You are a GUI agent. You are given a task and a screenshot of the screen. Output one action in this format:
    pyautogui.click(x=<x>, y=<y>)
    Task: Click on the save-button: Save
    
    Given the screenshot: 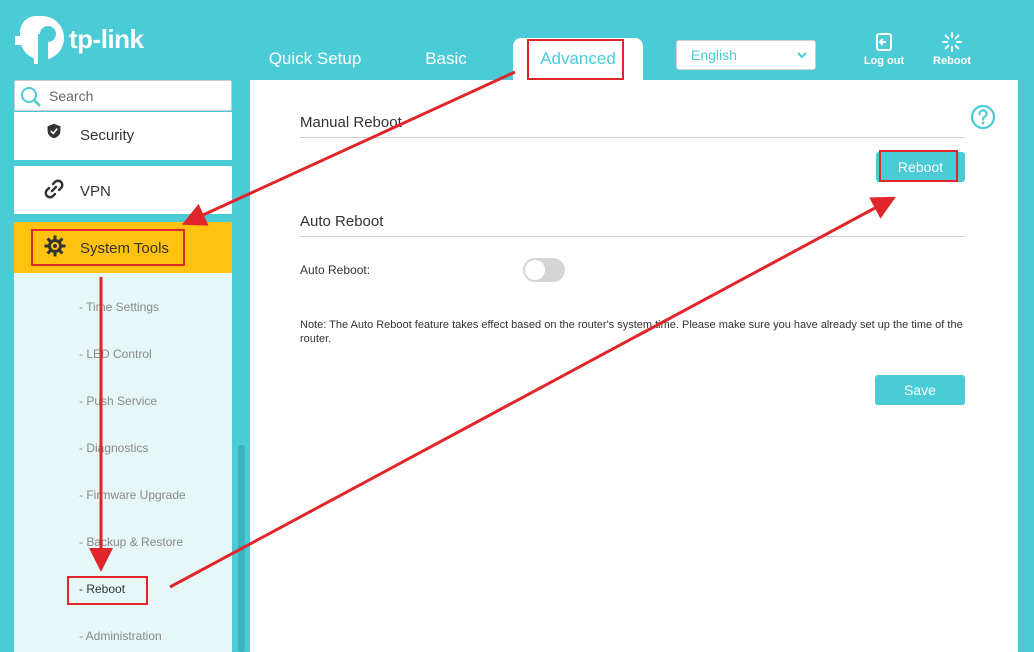 What is the action you would take?
    pyautogui.click(x=920, y=390)
    